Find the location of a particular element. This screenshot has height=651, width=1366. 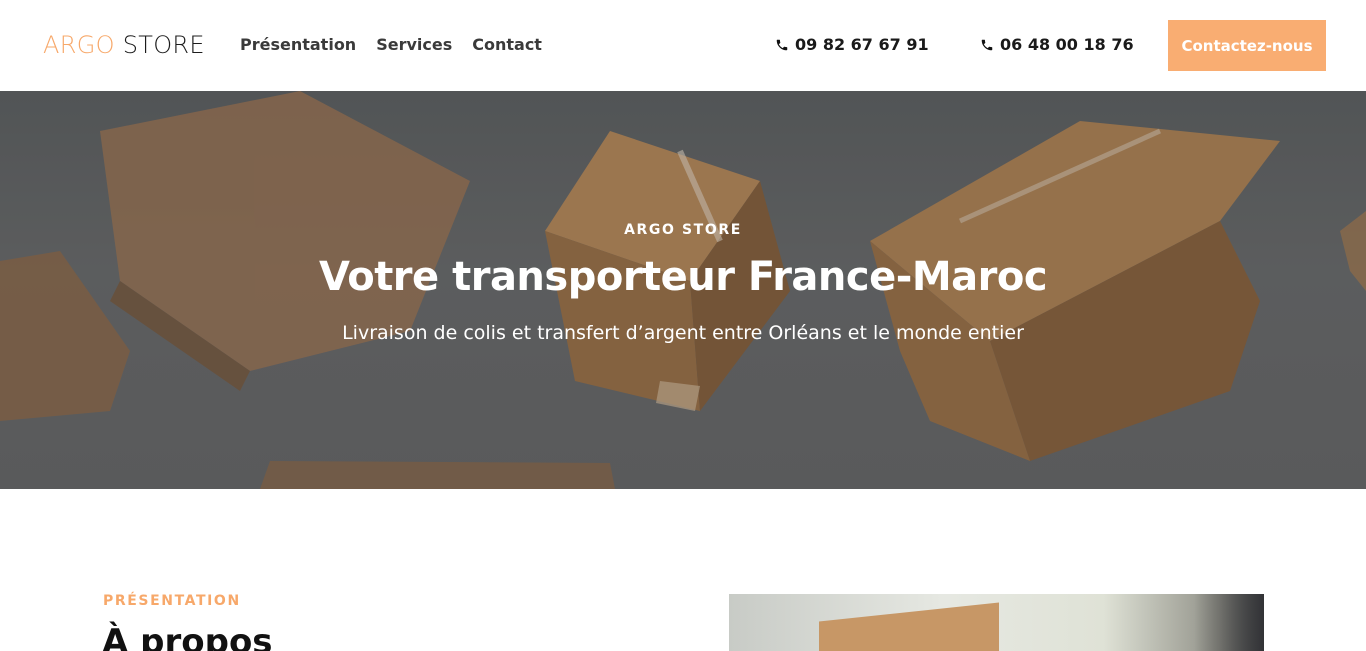

nav-item-presentation: Présentation is located at coordinates (298, 44).